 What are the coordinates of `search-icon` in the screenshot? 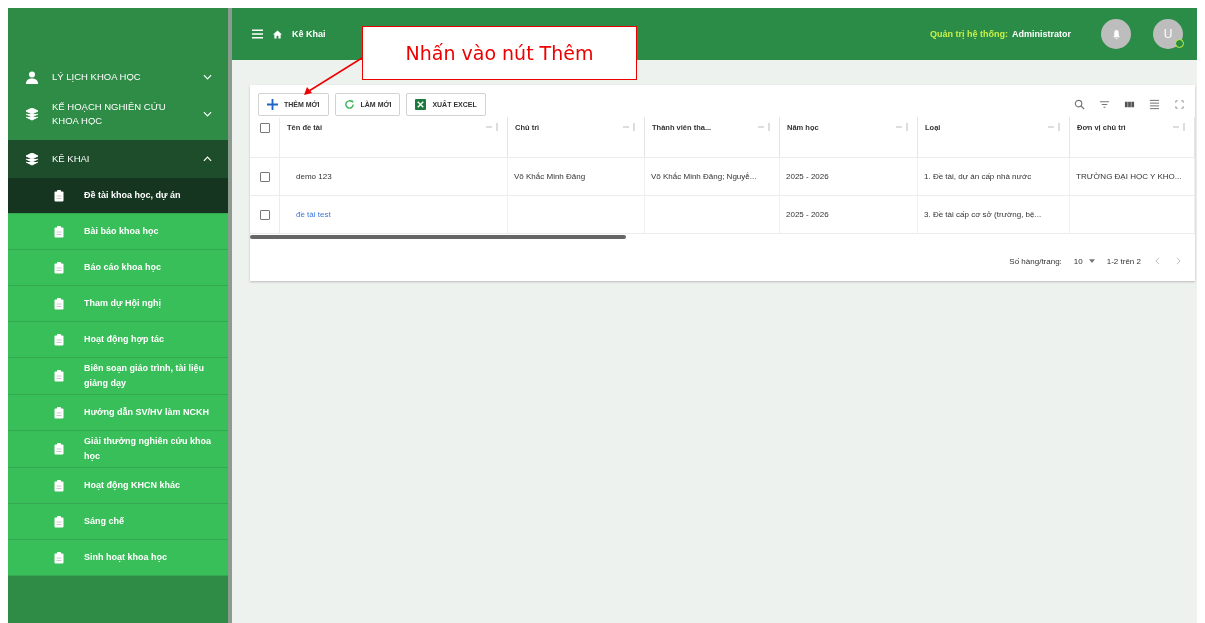 It's located at (1079, 104).